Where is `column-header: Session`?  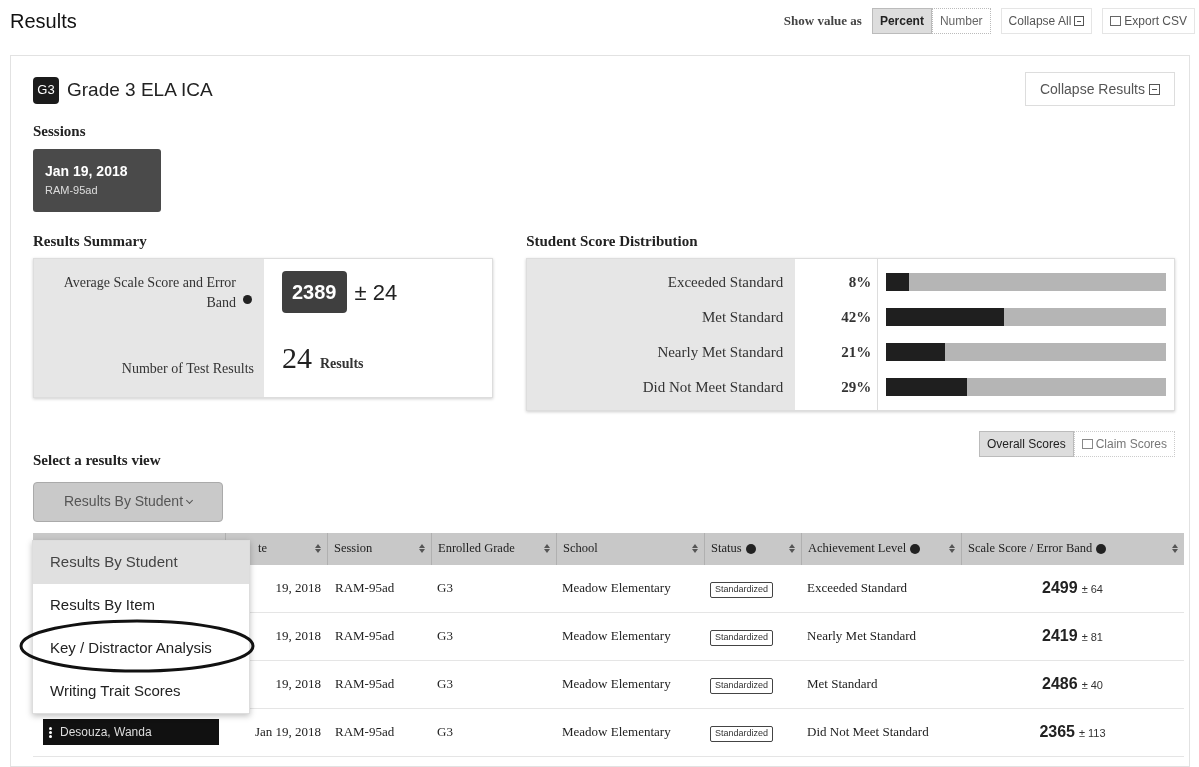 column-header: Session is located at coordinates (379, 548).